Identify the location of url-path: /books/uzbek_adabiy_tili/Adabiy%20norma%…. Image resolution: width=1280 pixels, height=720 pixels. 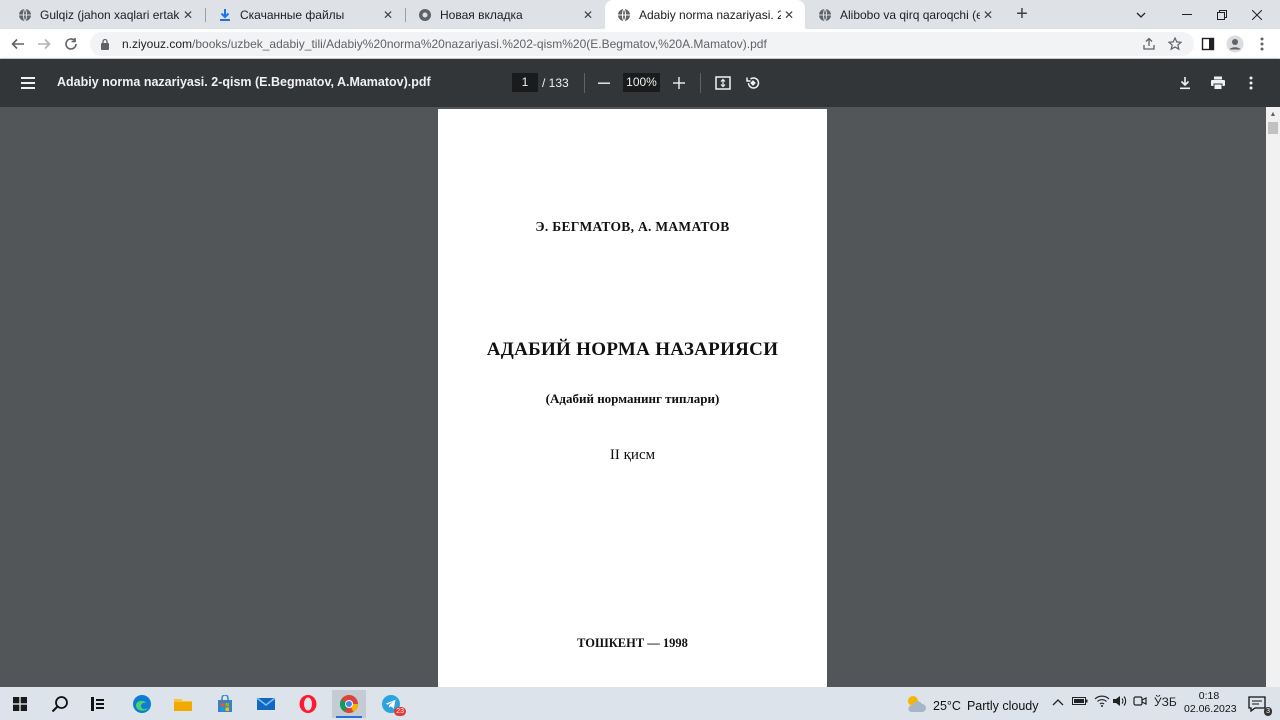
(479, 44).